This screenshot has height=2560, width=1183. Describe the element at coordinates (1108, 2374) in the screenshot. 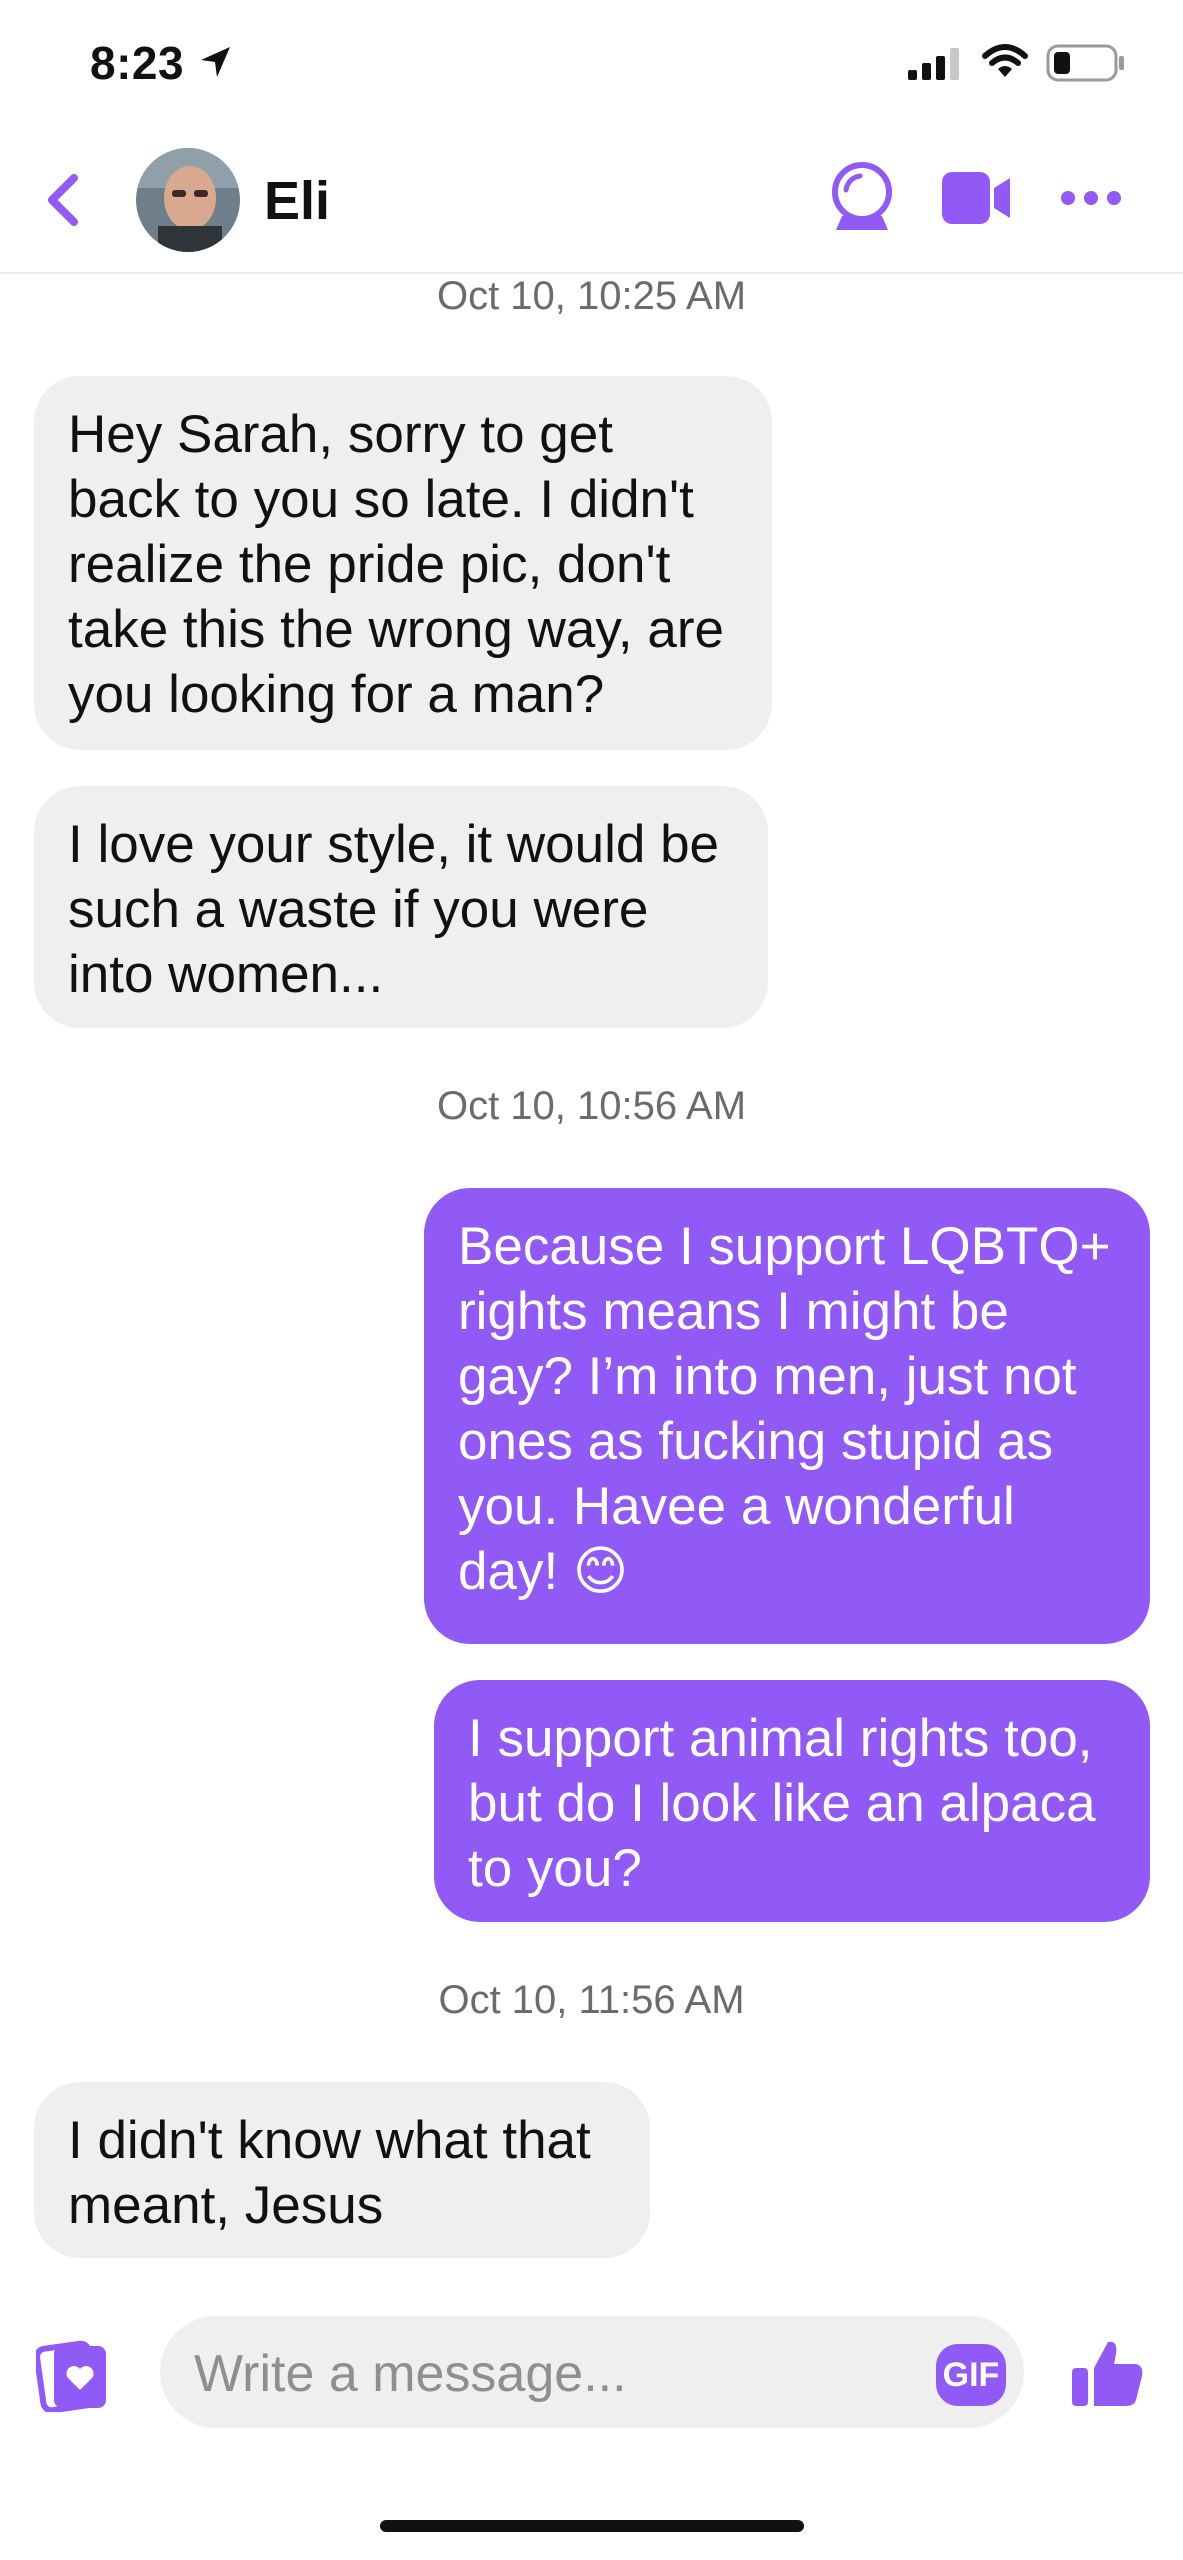

I see `thumbs-up-icon` at that location.